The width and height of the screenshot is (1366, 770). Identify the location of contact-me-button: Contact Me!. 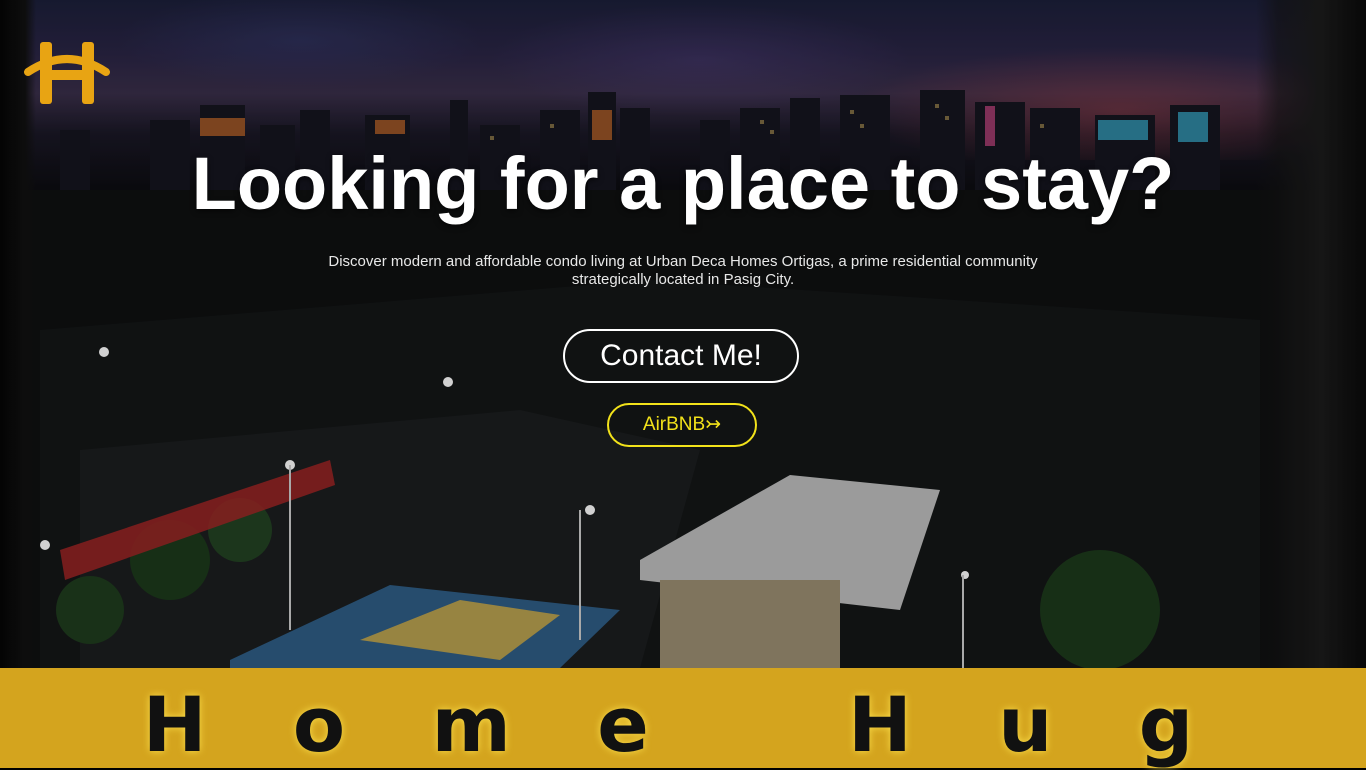
(681, 356).